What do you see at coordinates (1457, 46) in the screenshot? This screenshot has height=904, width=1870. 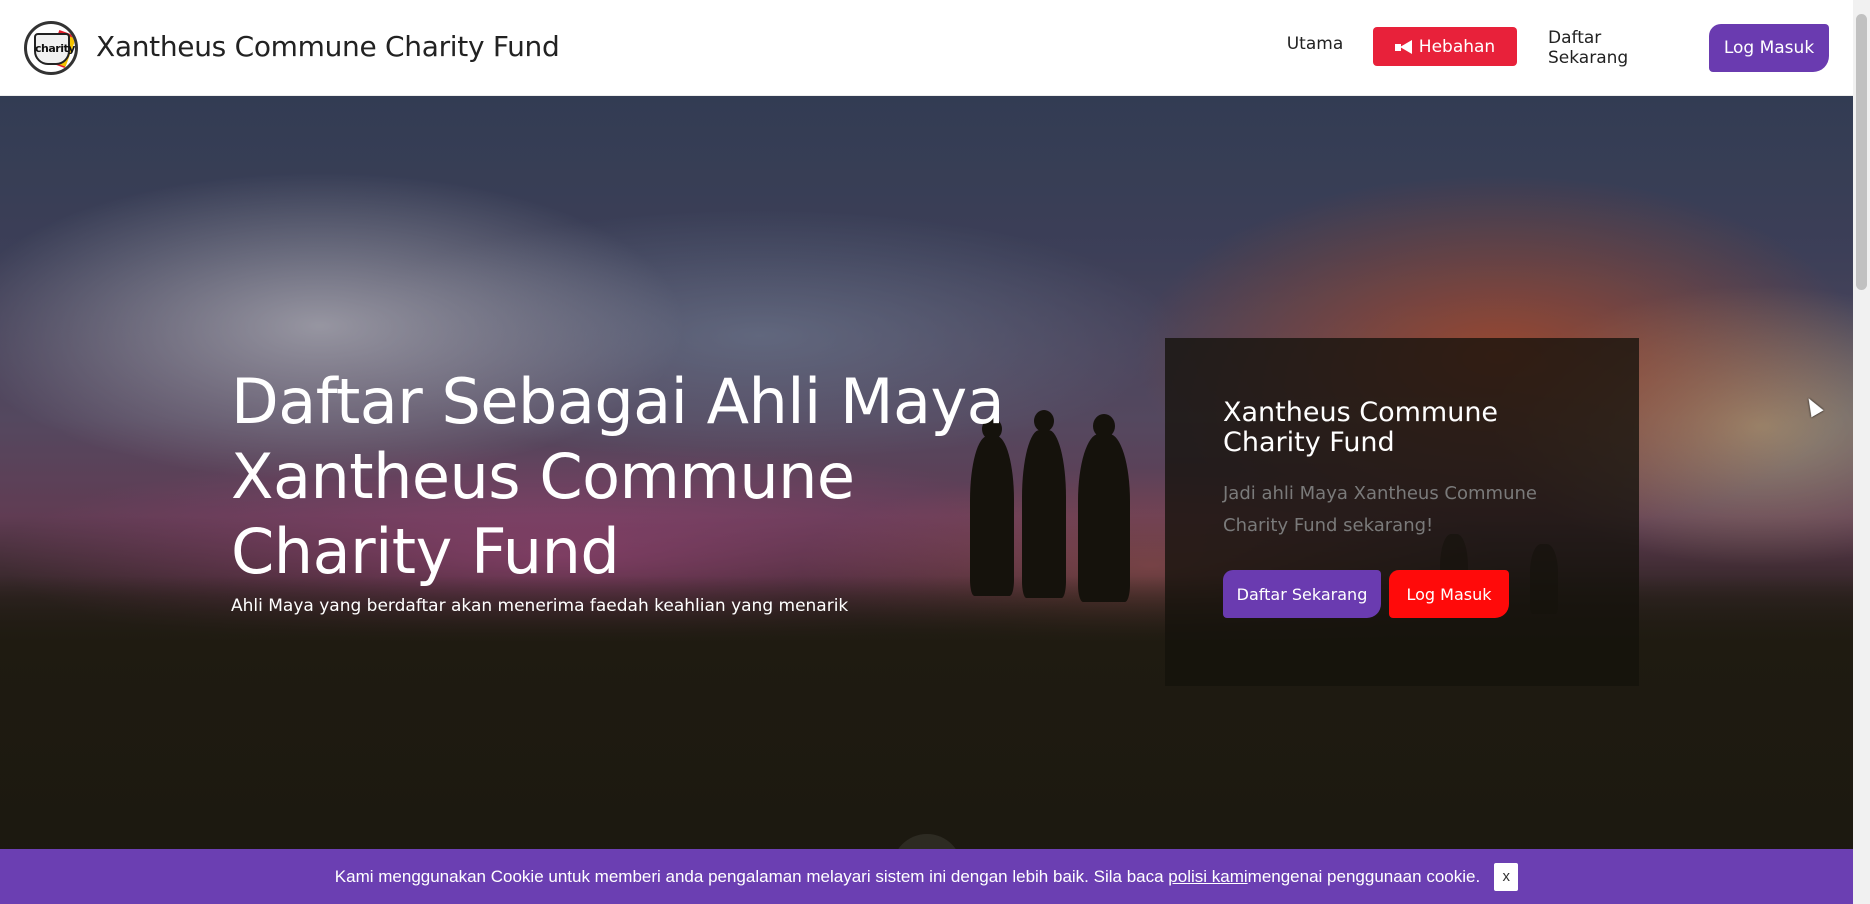 I see `nav-hebahan-label: Hebahan` at bounding box center [1457, 46].